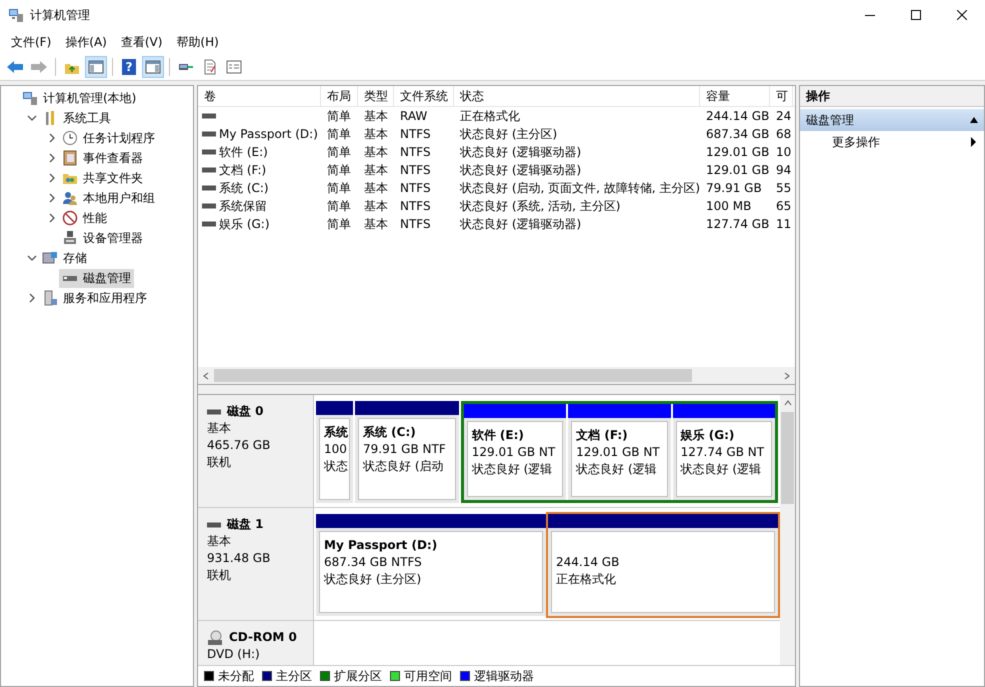 This screenshot has height=687, width=985. Describe the element at coordinates (381, 545) in the screenshot. I see `partition-name: My Passport (D:)` at that location.